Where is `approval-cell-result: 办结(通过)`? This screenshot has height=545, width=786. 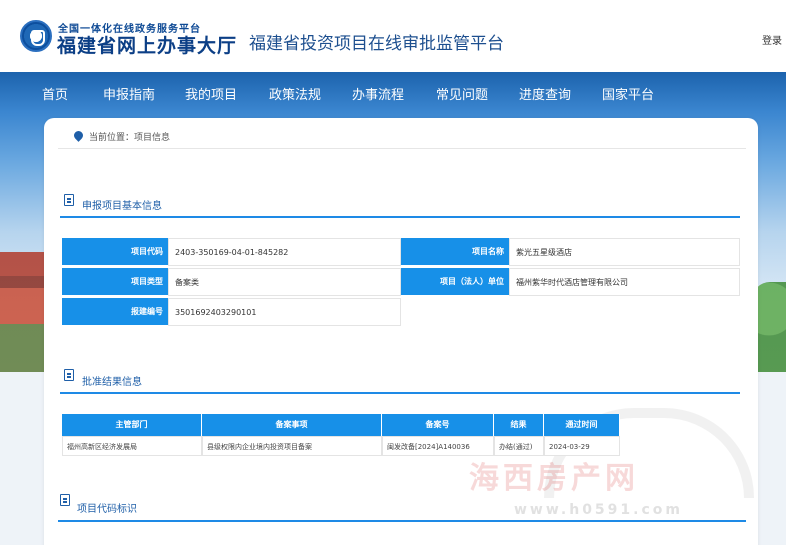 approval-cell-result: 办结(通过) is located at coordinates (519, 446).